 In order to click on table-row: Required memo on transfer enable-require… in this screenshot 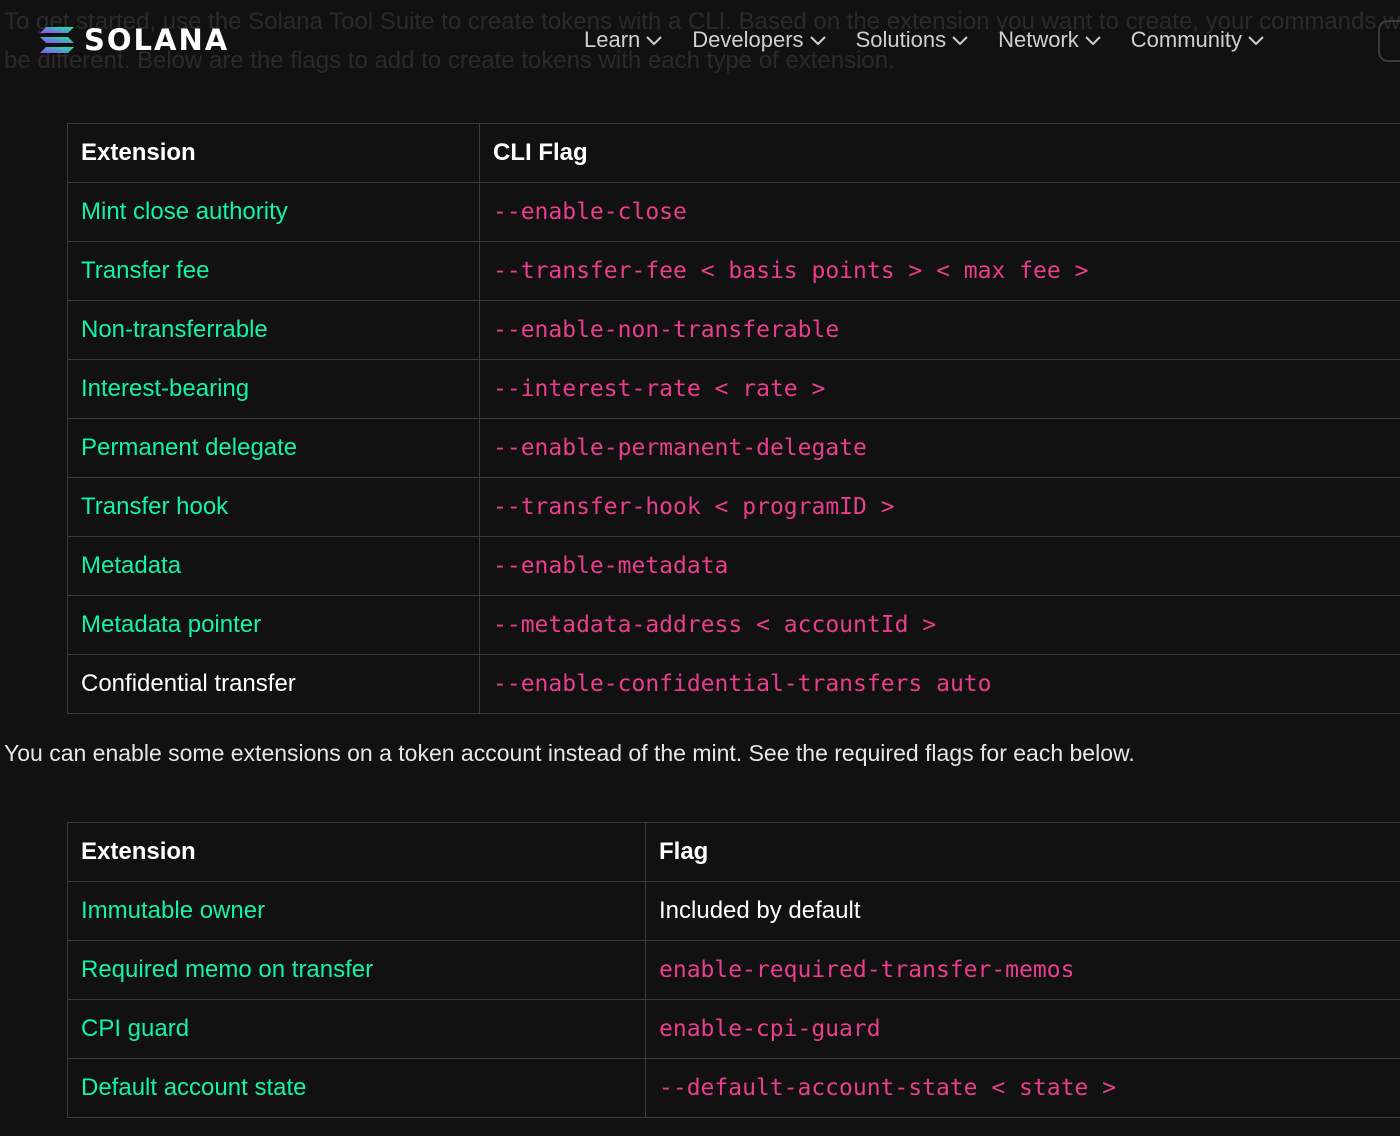, I will do `click(733, 970)`.